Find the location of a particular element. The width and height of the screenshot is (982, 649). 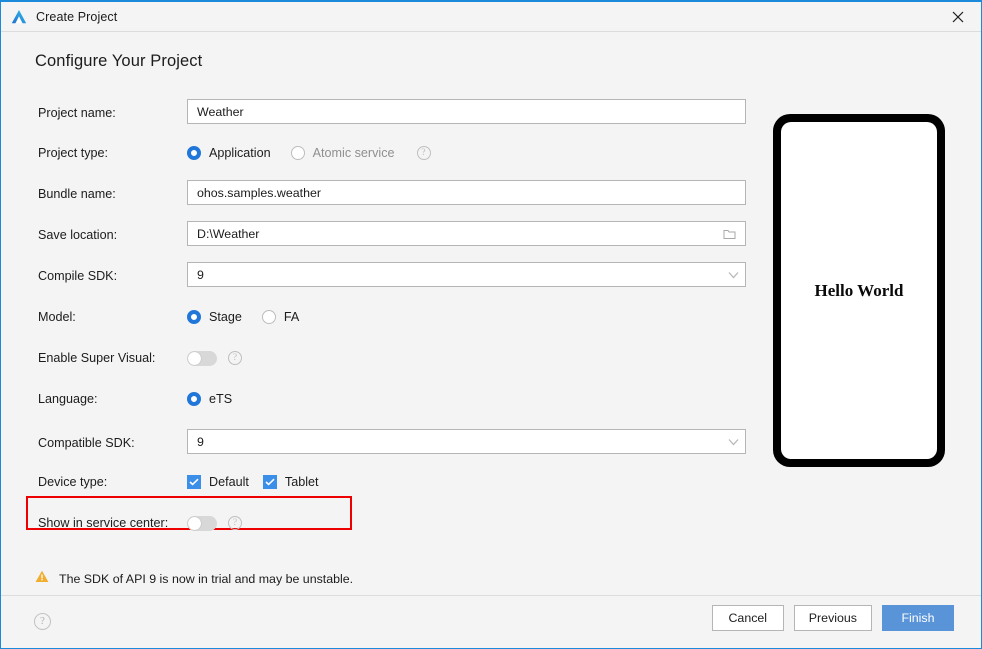

radio-label-ets: eTS is located at coordinates (221, 399).